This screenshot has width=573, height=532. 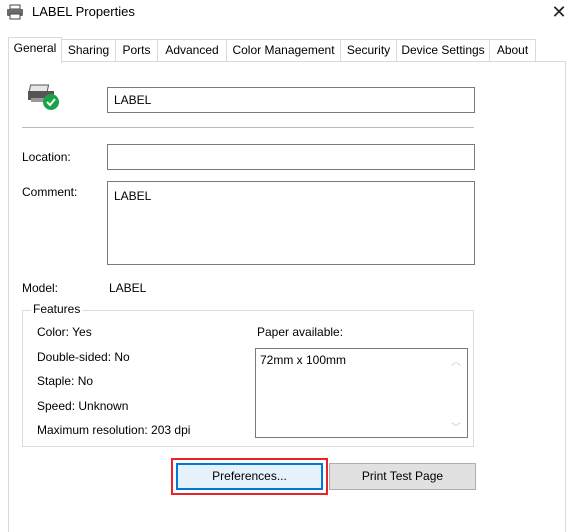 What do you see at coordinates (512, 50) in the screenshot?
I see `tab-about: About` at bounding box center [512, 50].